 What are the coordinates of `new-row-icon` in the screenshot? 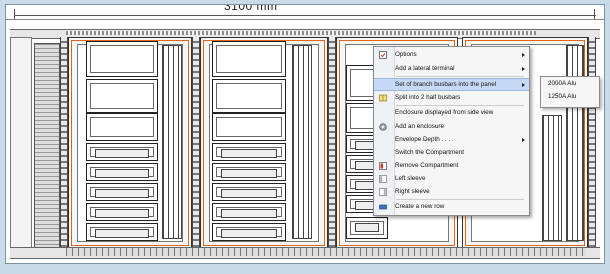 It's located at (383, 207).